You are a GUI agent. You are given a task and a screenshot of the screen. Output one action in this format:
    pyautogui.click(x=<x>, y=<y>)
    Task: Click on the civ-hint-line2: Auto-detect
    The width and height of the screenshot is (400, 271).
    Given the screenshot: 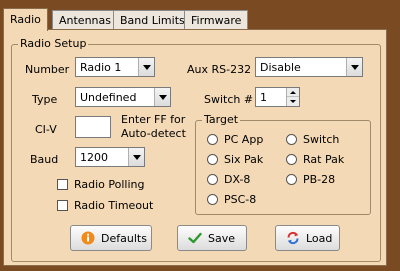 What is the action you would take?
    pyautogui.click(x=153, y=133)
    